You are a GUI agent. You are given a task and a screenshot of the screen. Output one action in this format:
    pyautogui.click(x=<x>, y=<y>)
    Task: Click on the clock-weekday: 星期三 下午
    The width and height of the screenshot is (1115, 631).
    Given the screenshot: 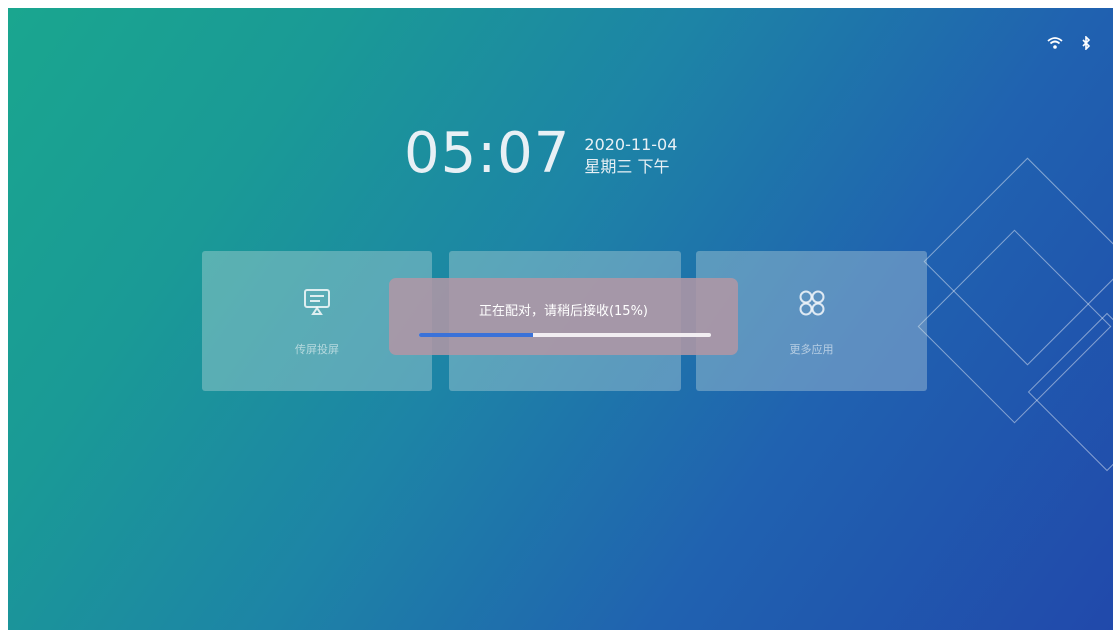 What is the action you would take?
    pyautogui.click(x=627, y=166)
    